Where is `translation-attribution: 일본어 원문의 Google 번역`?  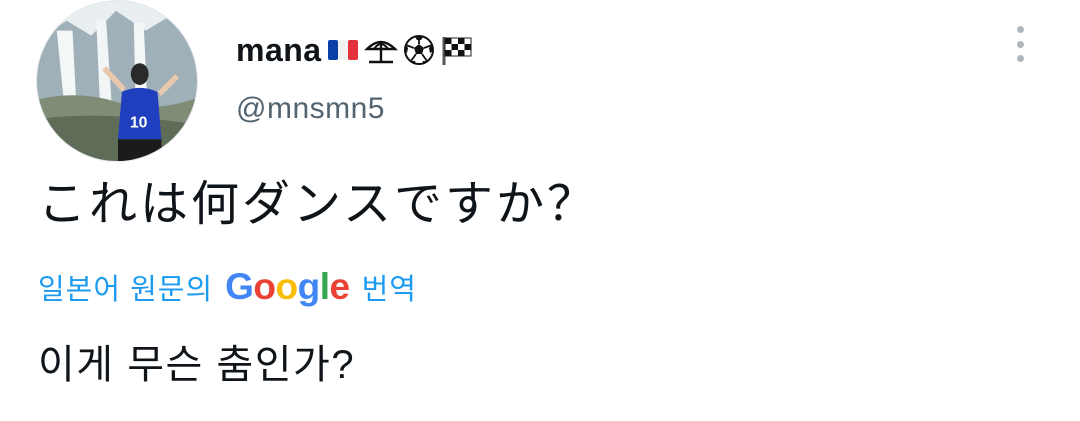 translation-attribution: 일본어 원문의 Google 번역 is located at coordinates (227, 287).